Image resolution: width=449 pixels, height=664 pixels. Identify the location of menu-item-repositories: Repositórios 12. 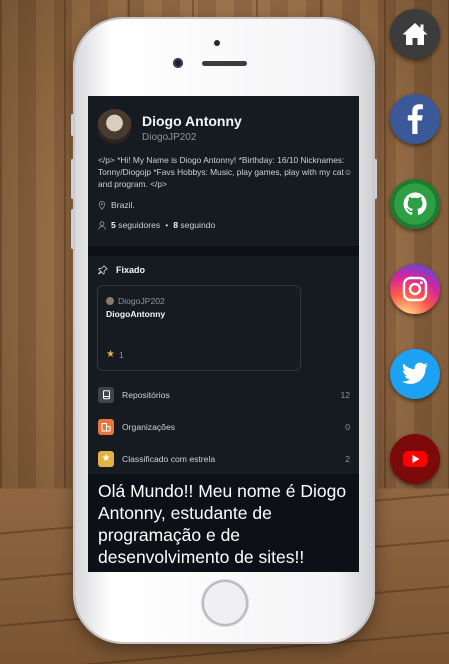
(223, 394).